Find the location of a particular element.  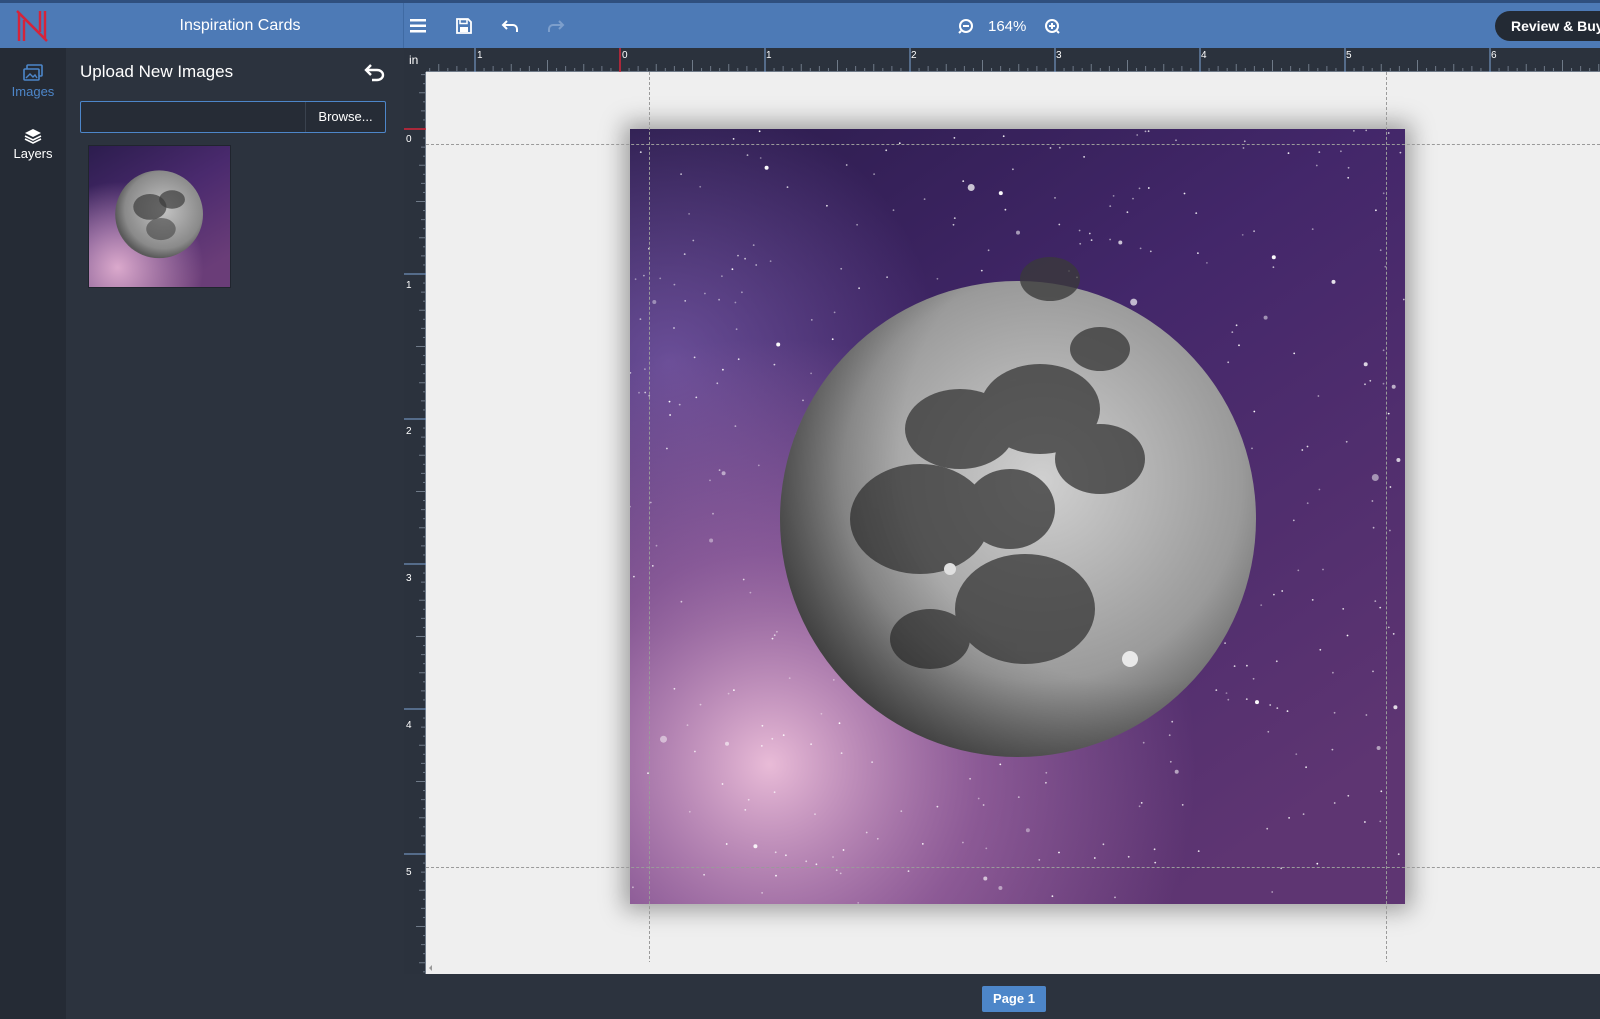

image-thumbnail-moon is located at coordinates (159, 216).